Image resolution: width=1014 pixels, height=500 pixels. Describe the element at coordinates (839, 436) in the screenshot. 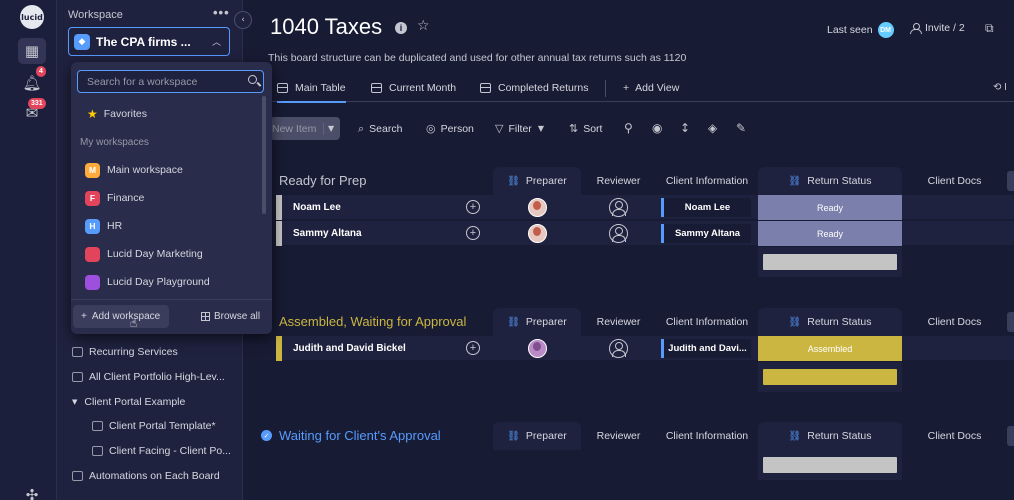

I see `col-header-label: Return Status` at that location.